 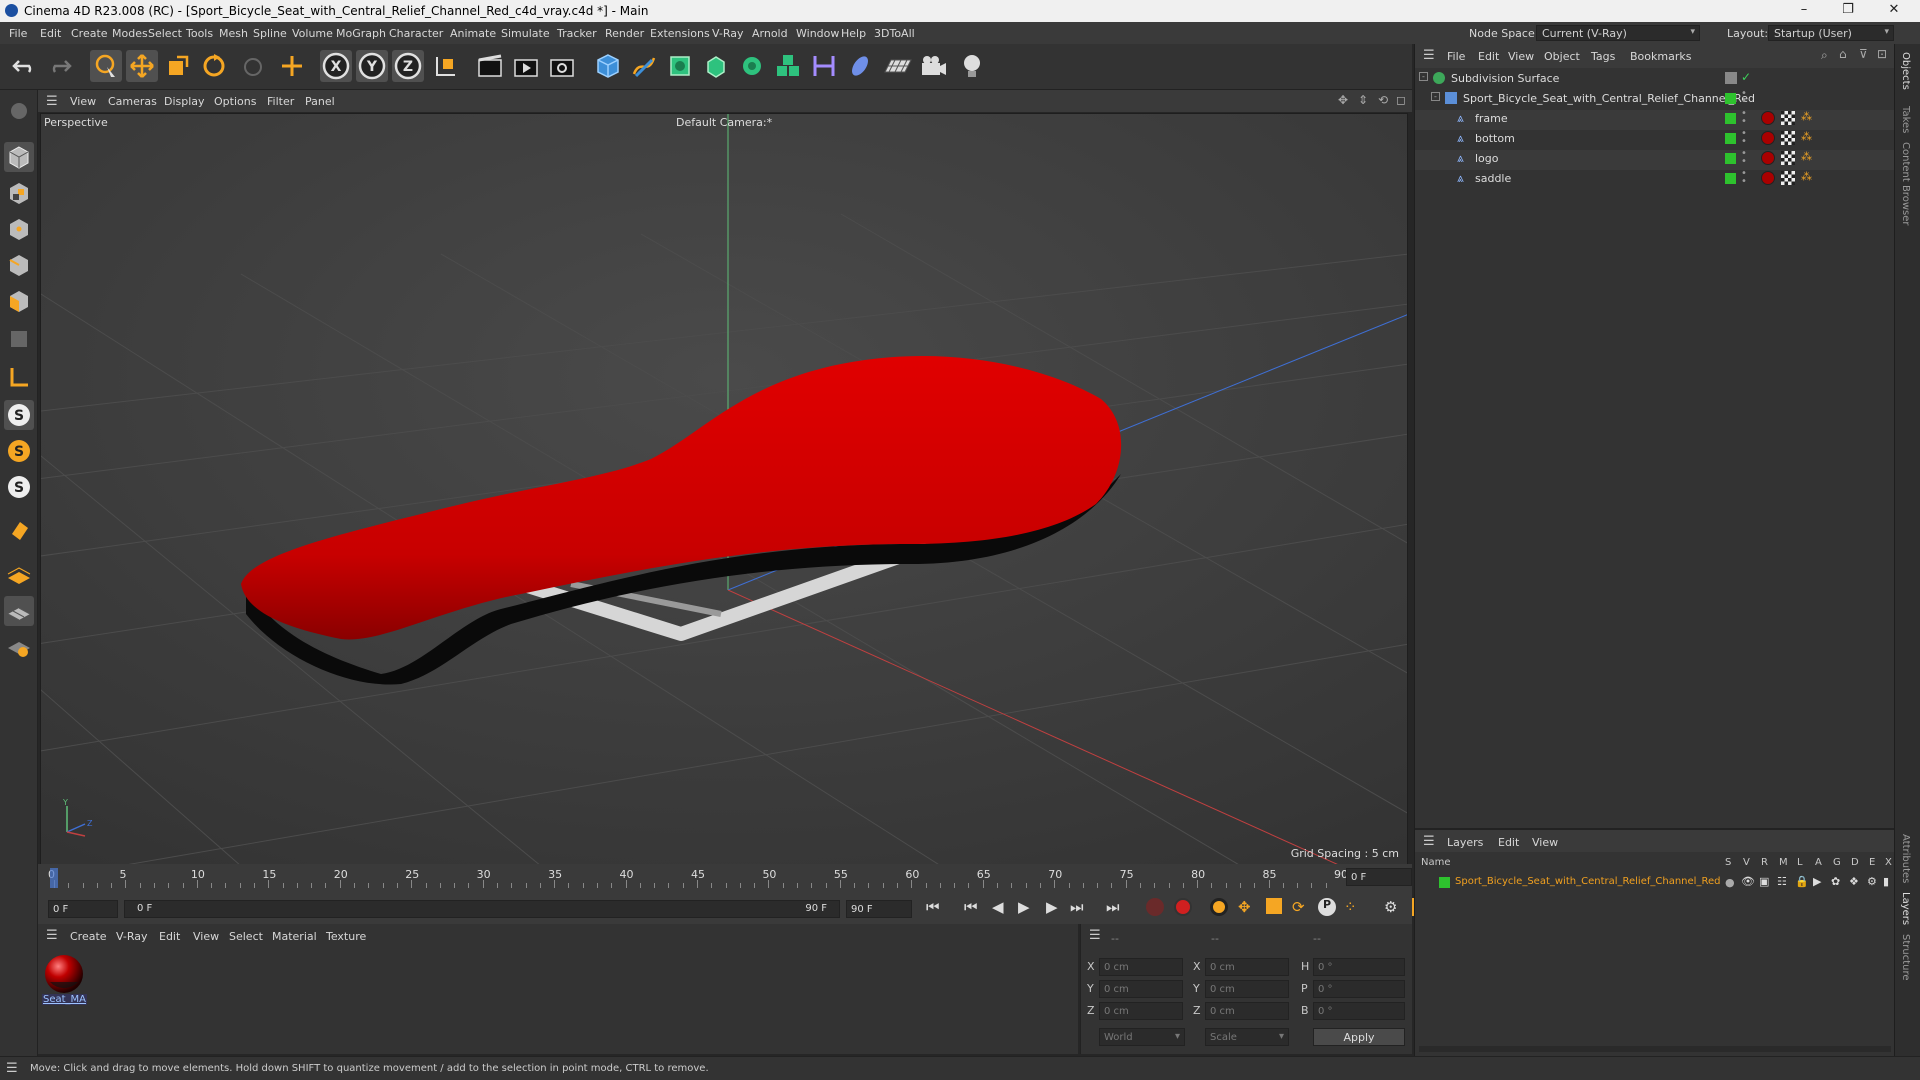 I want to click on menu-file: File, so click(x=18, y=33).